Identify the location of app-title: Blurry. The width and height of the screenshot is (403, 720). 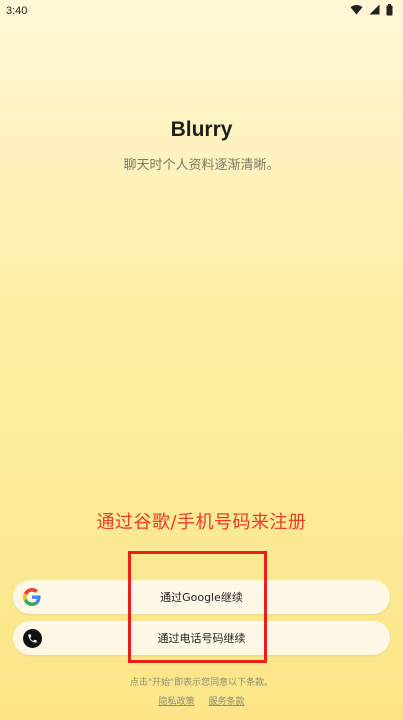
(201, 129).